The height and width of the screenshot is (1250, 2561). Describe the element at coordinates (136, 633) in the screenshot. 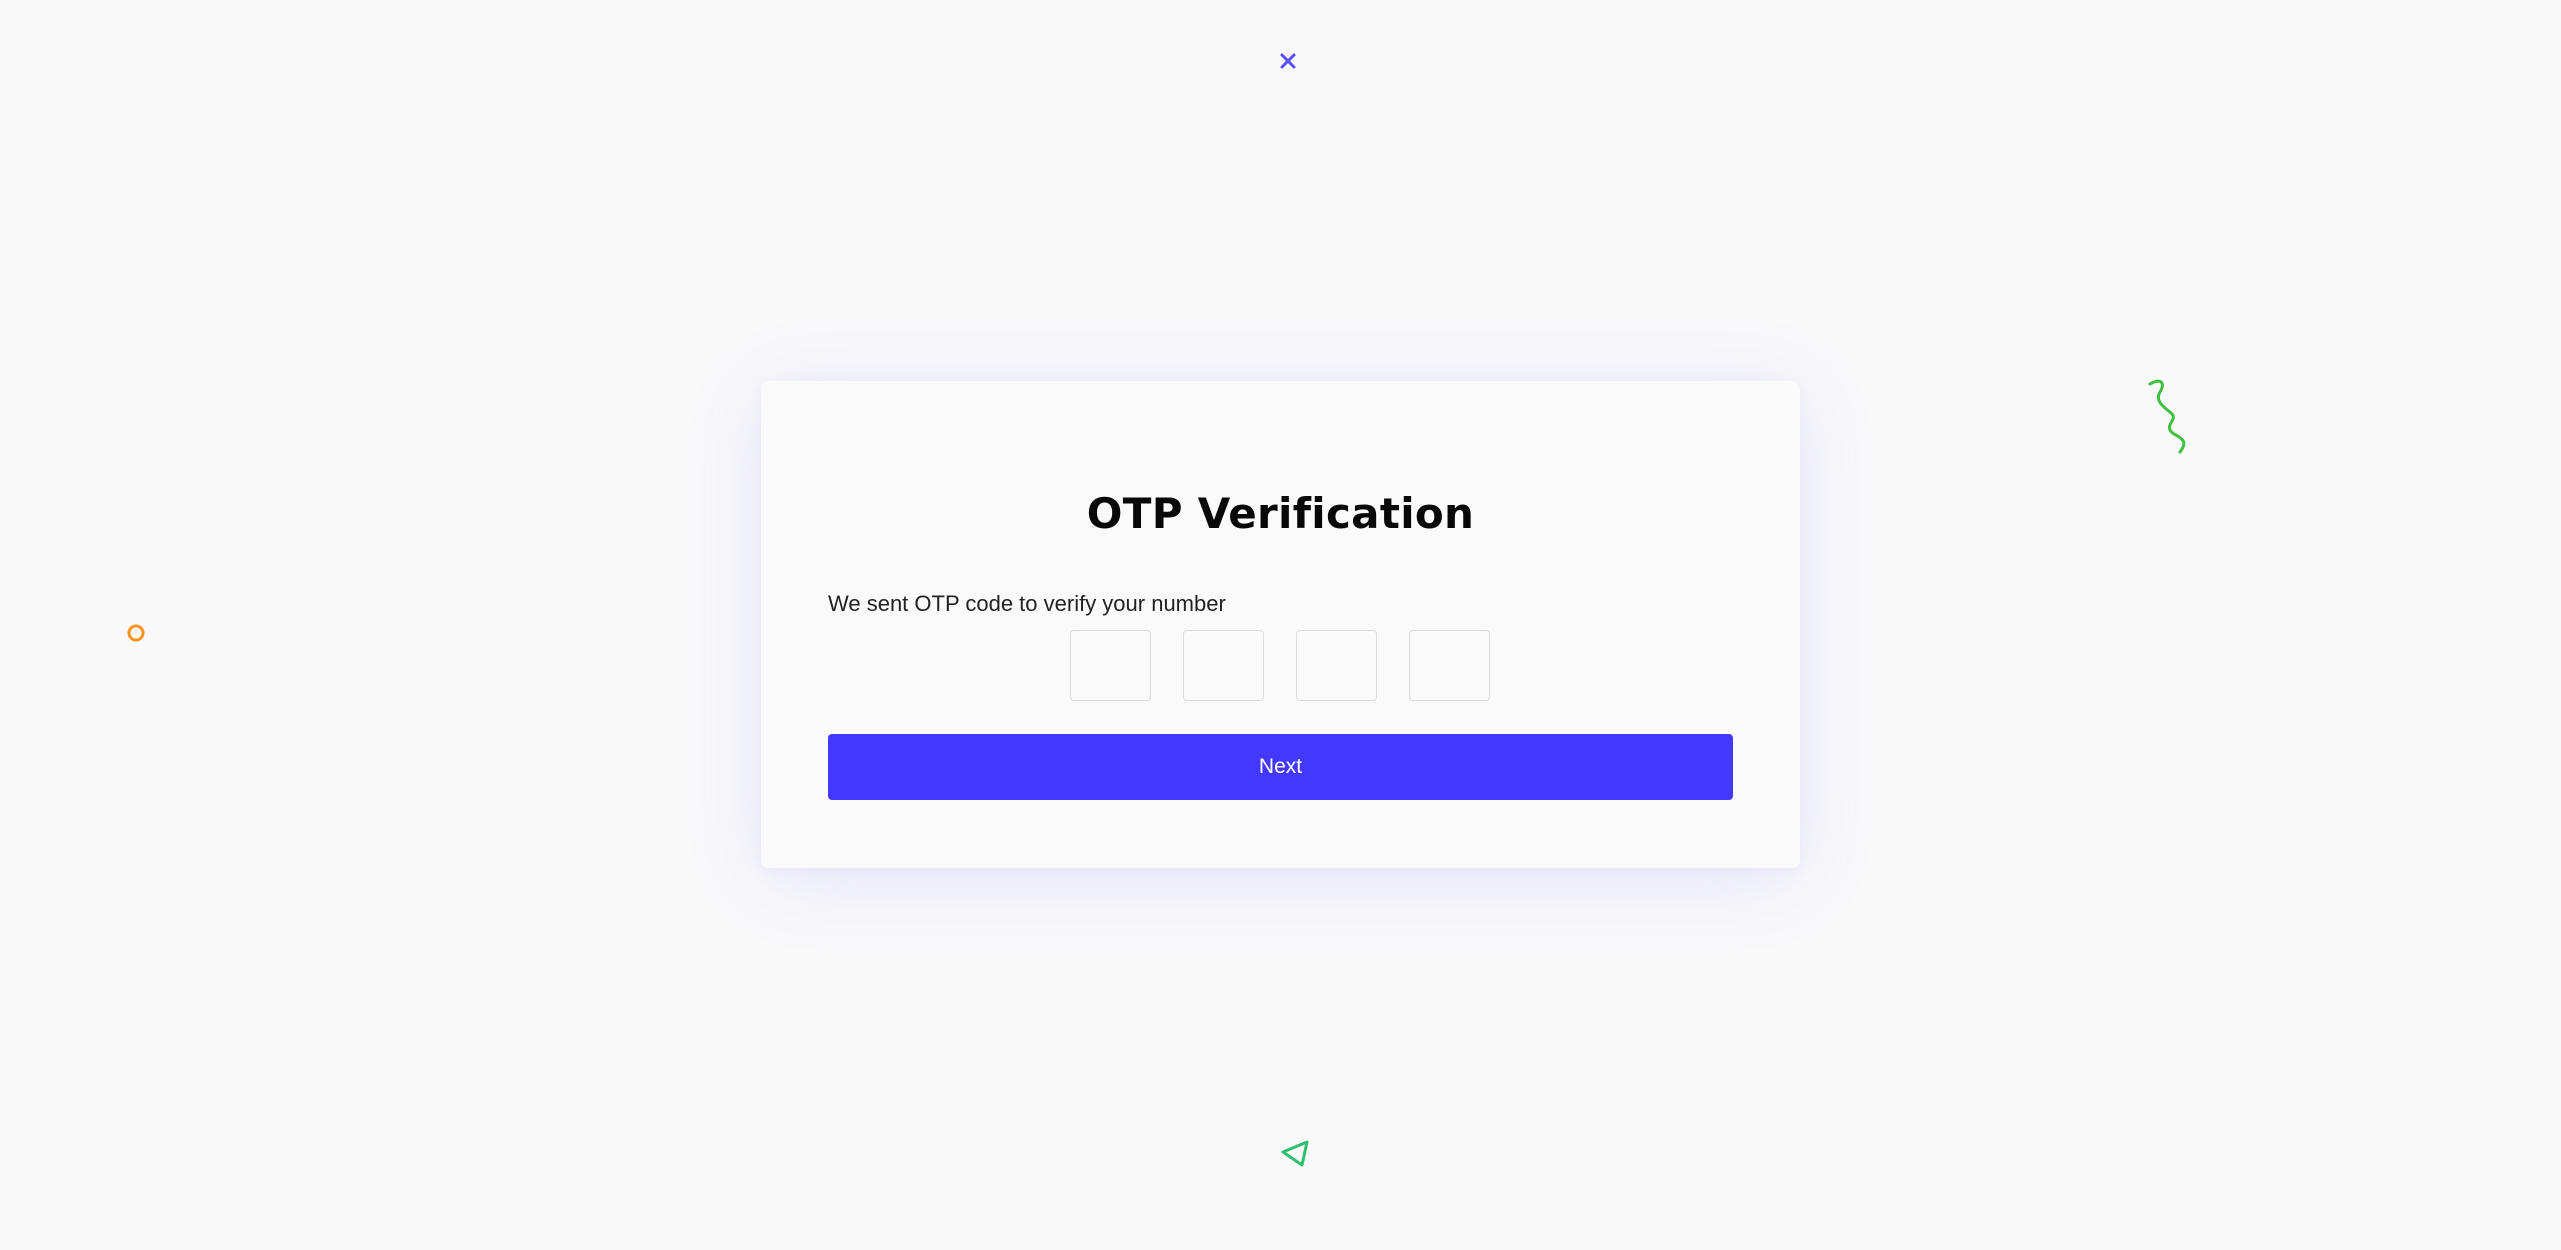

I see `circle-icon` at that location.